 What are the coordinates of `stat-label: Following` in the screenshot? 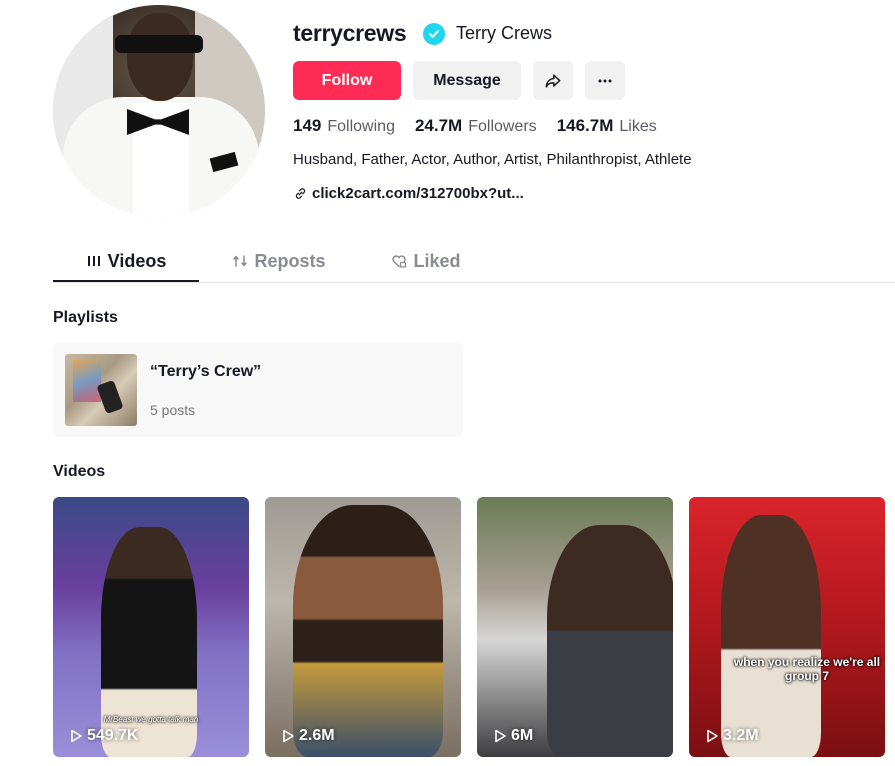 It's located at (361, 126).